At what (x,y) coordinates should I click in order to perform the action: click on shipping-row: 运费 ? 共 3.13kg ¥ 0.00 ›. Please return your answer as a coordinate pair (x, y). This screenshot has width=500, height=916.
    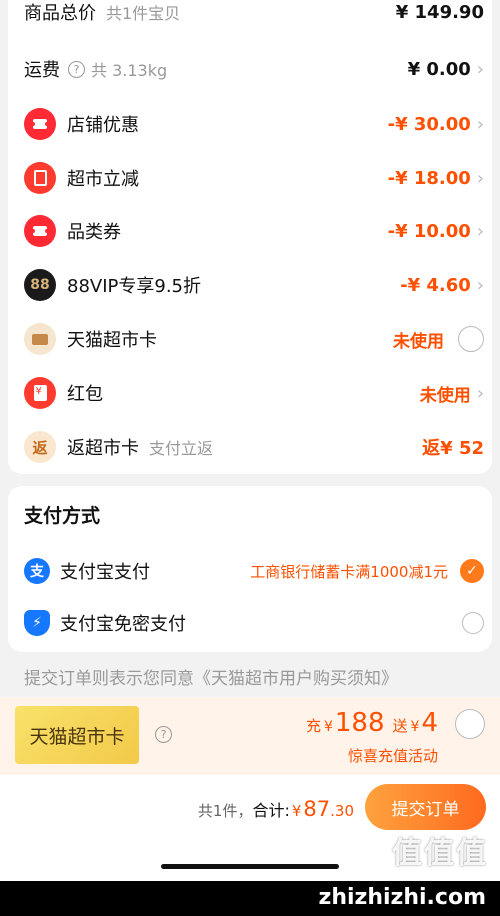
    Looking at the image, I should click on (254, 69).